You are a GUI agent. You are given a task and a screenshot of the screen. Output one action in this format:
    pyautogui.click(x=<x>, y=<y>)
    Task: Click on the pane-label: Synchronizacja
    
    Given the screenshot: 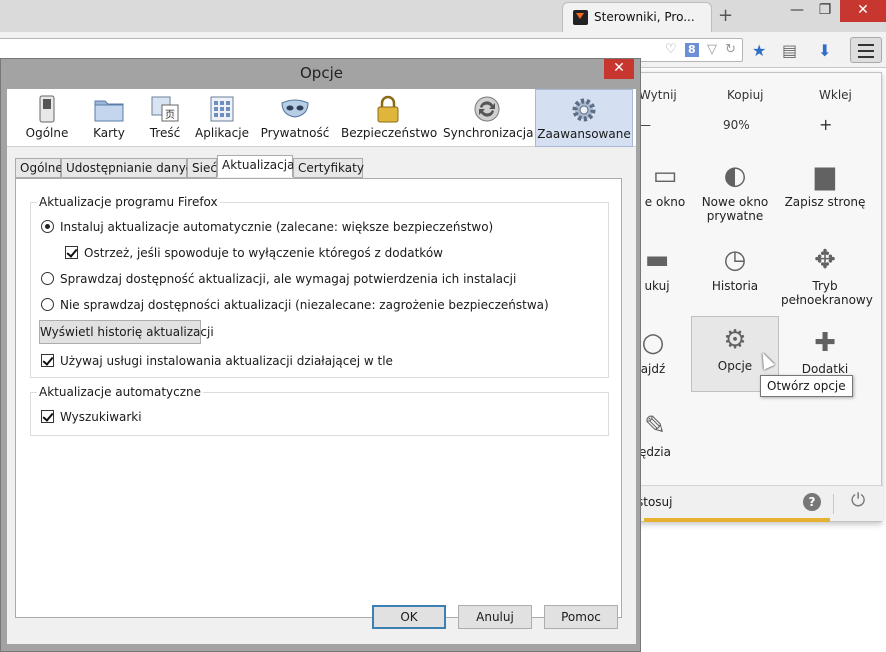 What is the action you would take?
    pyautogui.click(x=488, y=133)
    